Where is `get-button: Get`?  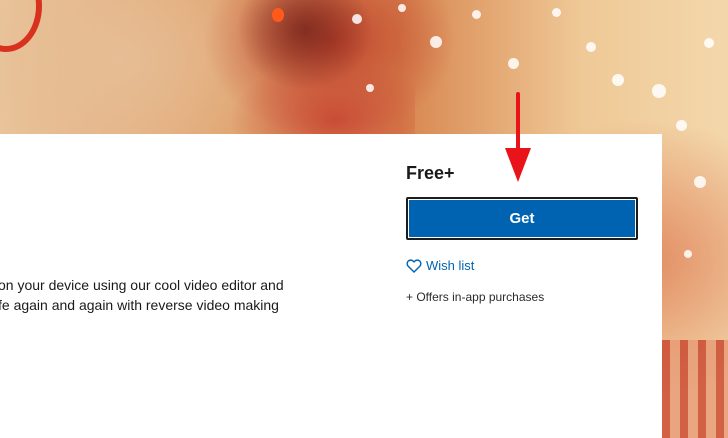
get-button: Get is located at coordinates (522, 218).